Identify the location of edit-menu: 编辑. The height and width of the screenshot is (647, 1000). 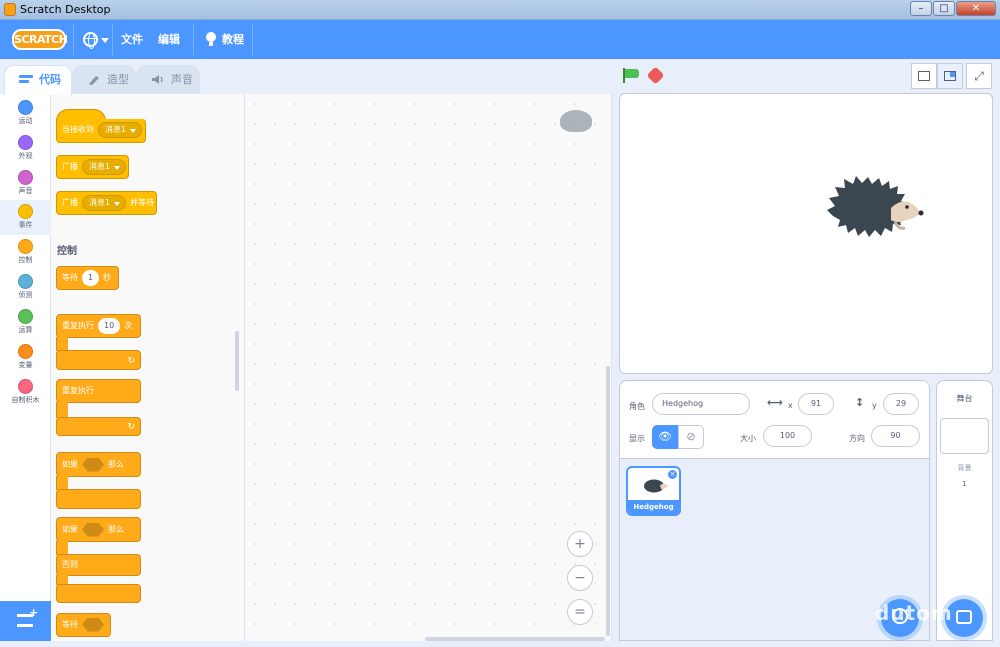
(169, 39).